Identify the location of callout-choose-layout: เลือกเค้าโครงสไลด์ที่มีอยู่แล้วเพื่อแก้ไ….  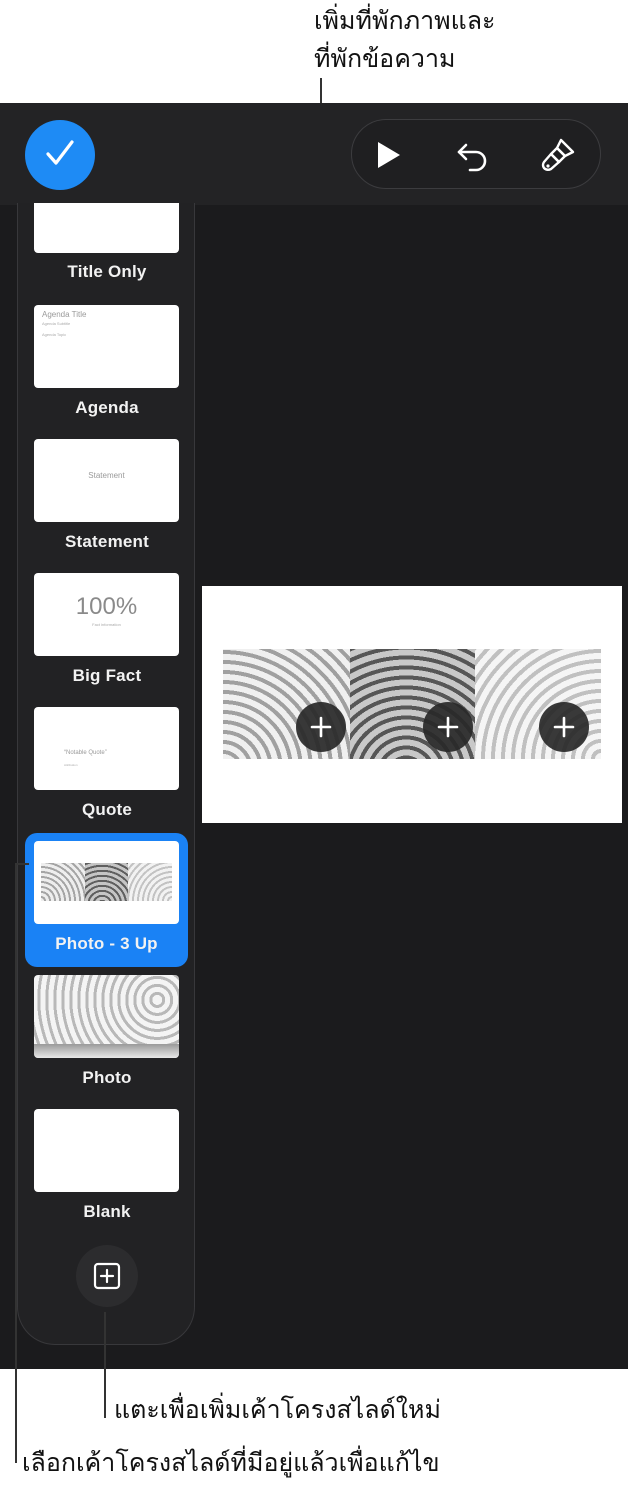
(231, 1462).